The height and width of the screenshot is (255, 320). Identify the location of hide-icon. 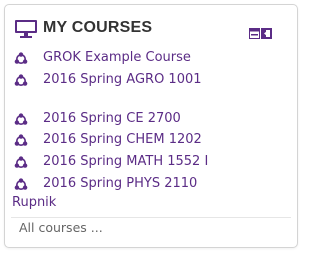
(266, 31).